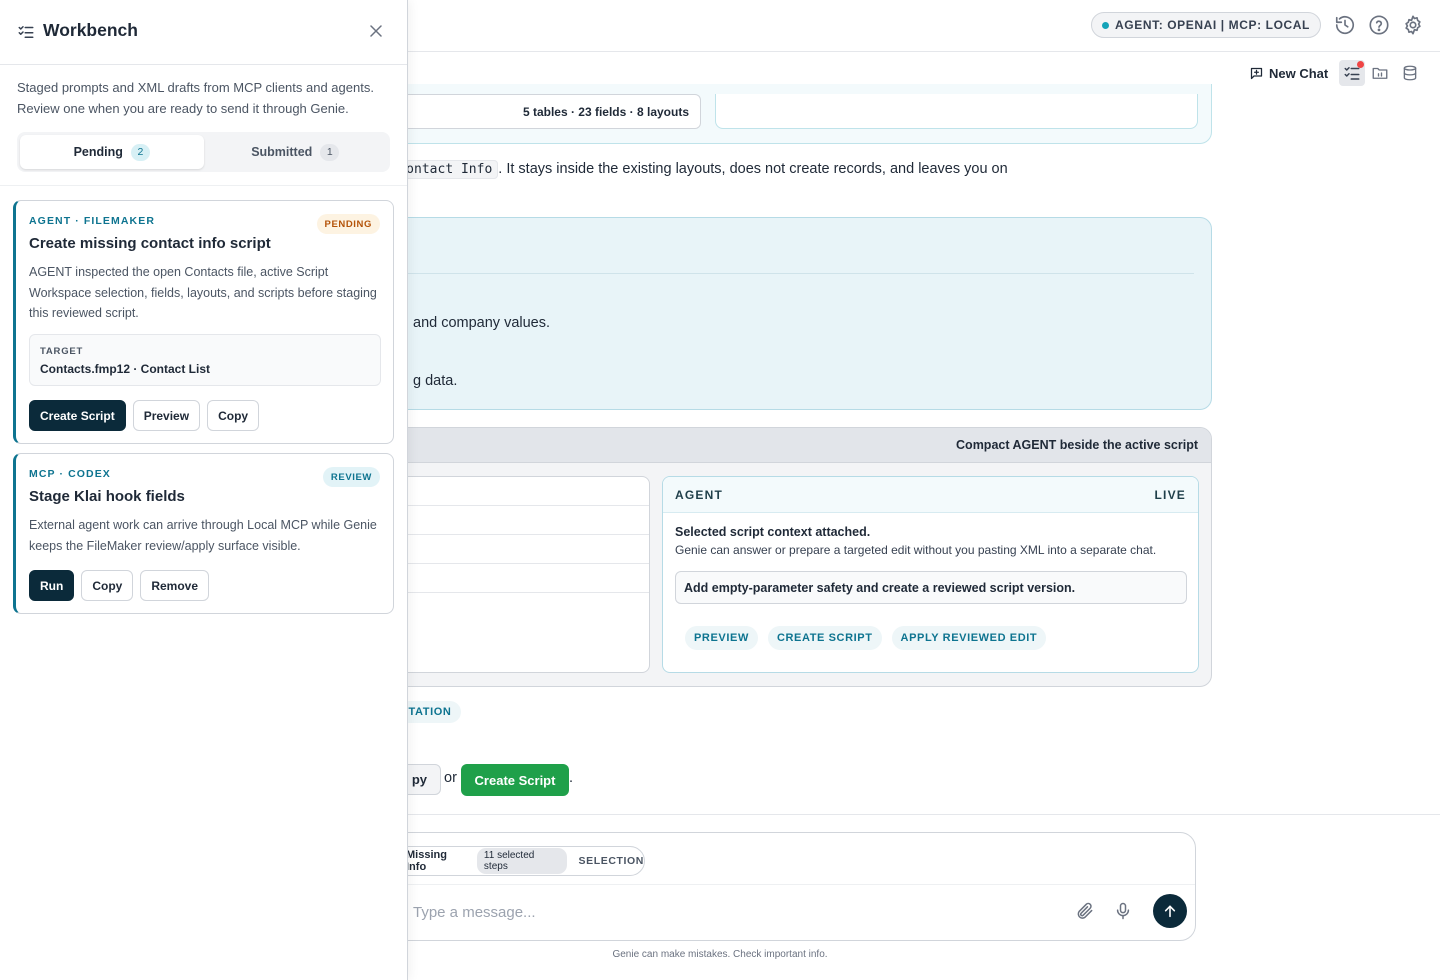 The image size is (1440, 980). I want to click on item-title: Create missing contact info script, so click(150, 243).